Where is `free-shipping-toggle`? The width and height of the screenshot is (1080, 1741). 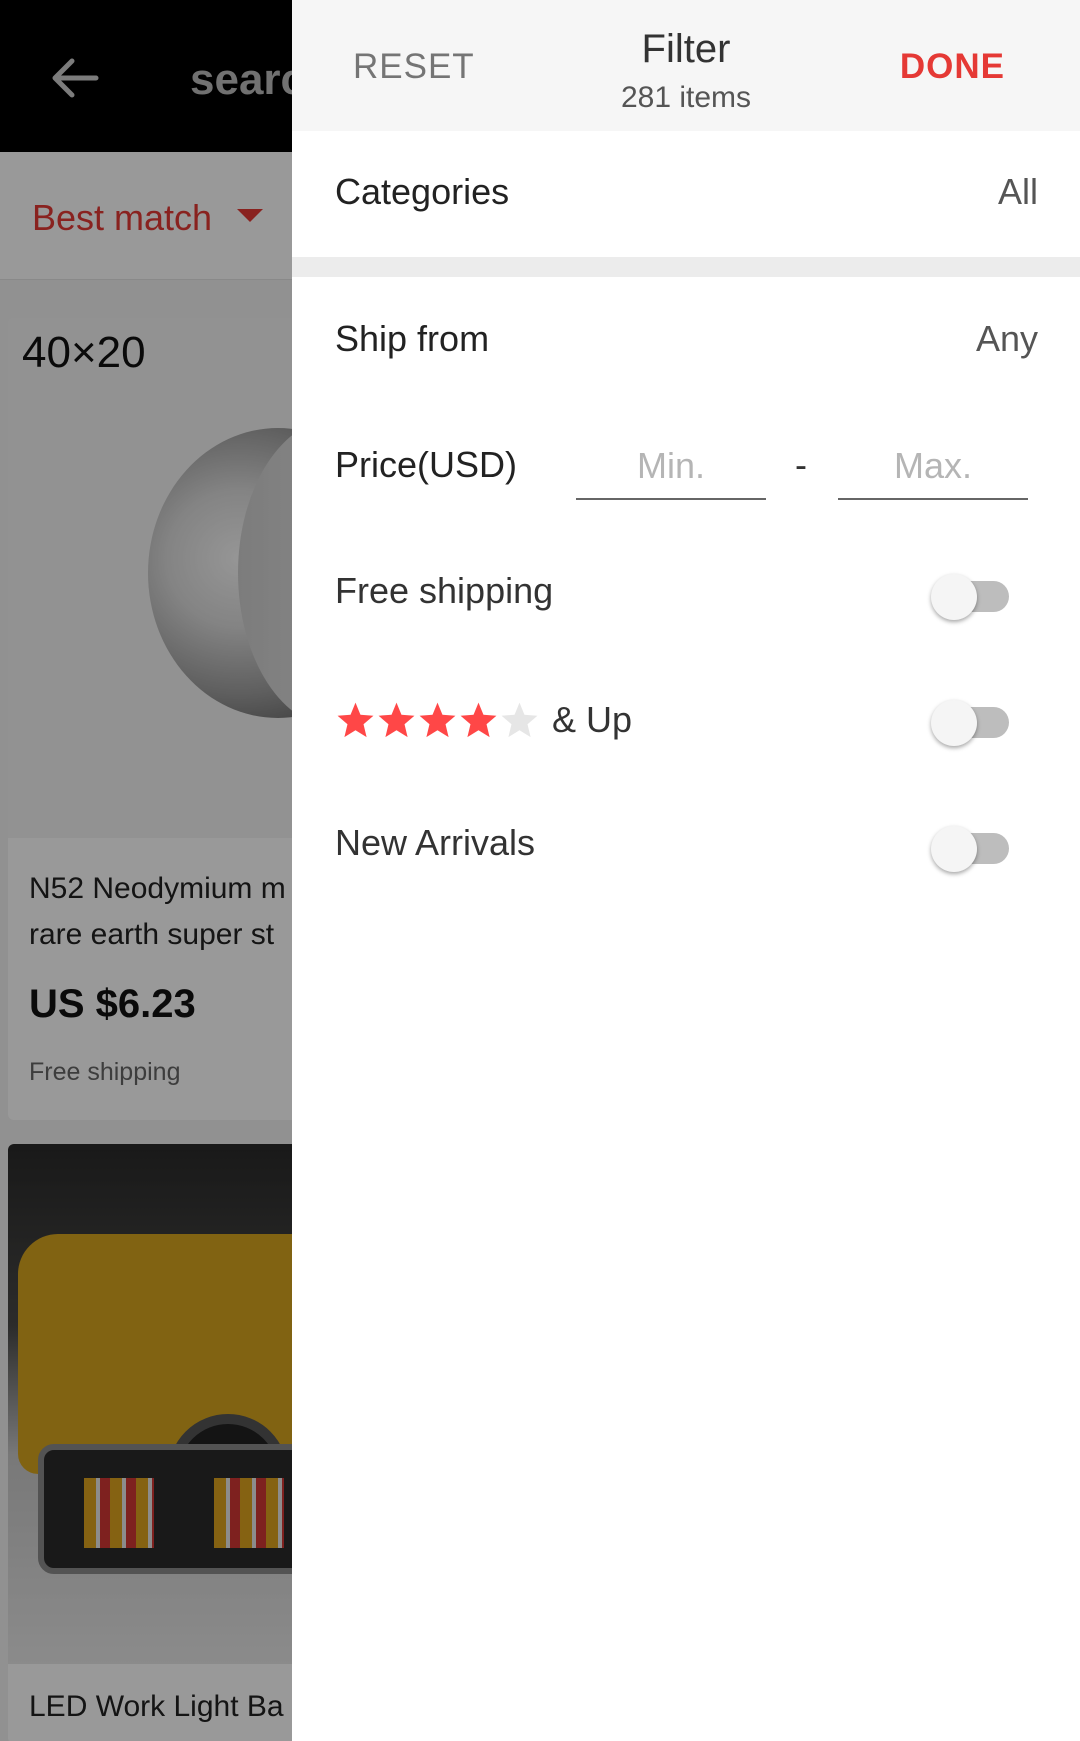 free-shipping-toggle is located at coordinates (970, 597).